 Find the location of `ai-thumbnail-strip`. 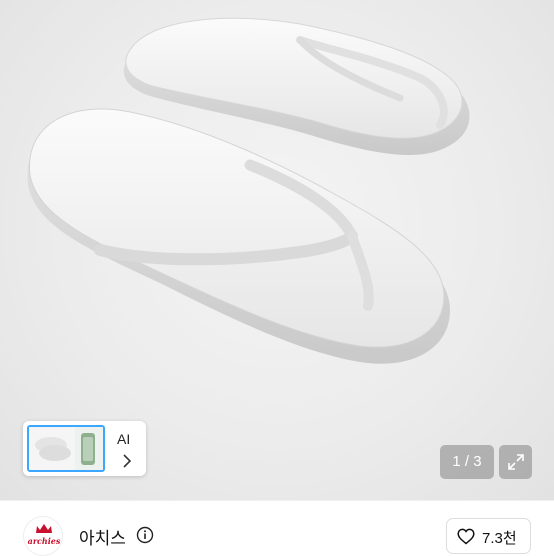

ai-thumbnail-strip is located at coordinates (66, 448).